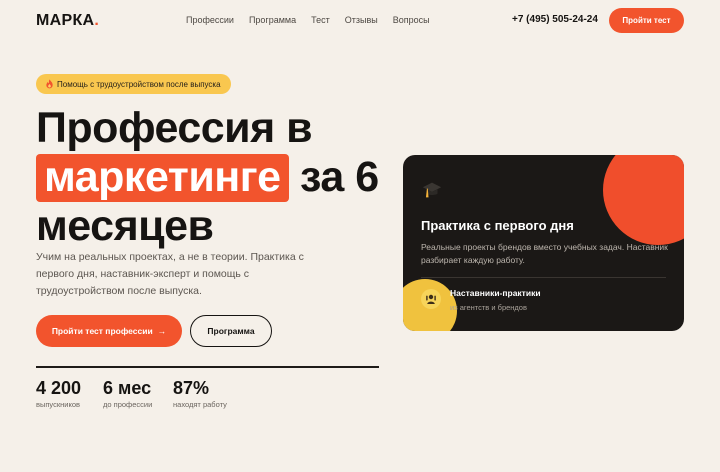 The height and width of the screenshot is (472, 720). I want to click on logo: МАРКА., so click(67, 21).